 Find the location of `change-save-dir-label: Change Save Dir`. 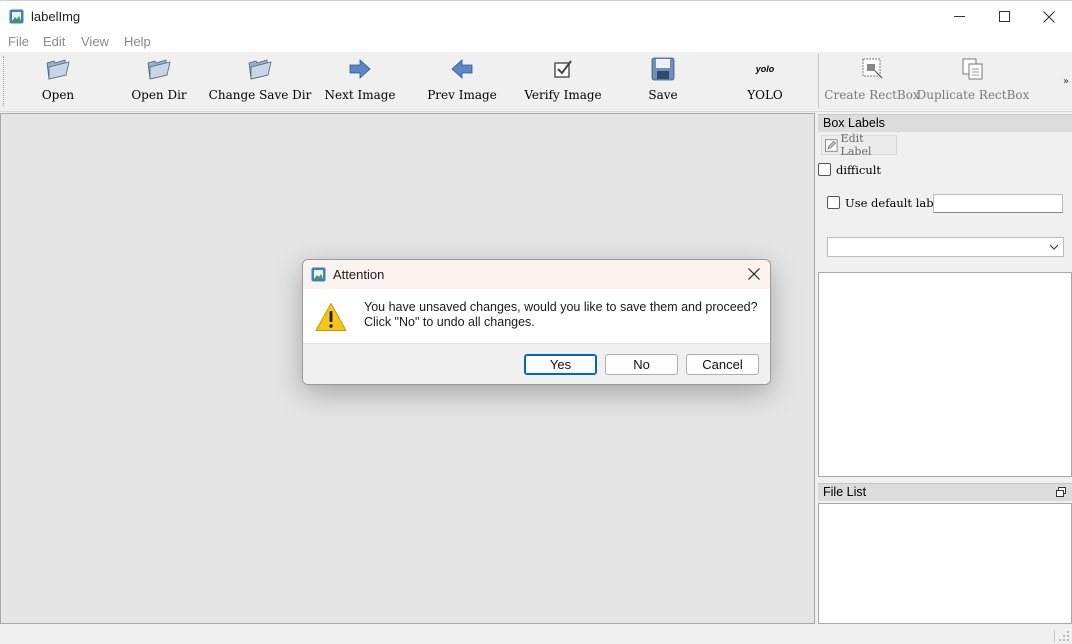

change-save-dir-label: Change Save Dir is located at coordinates (260, 95).